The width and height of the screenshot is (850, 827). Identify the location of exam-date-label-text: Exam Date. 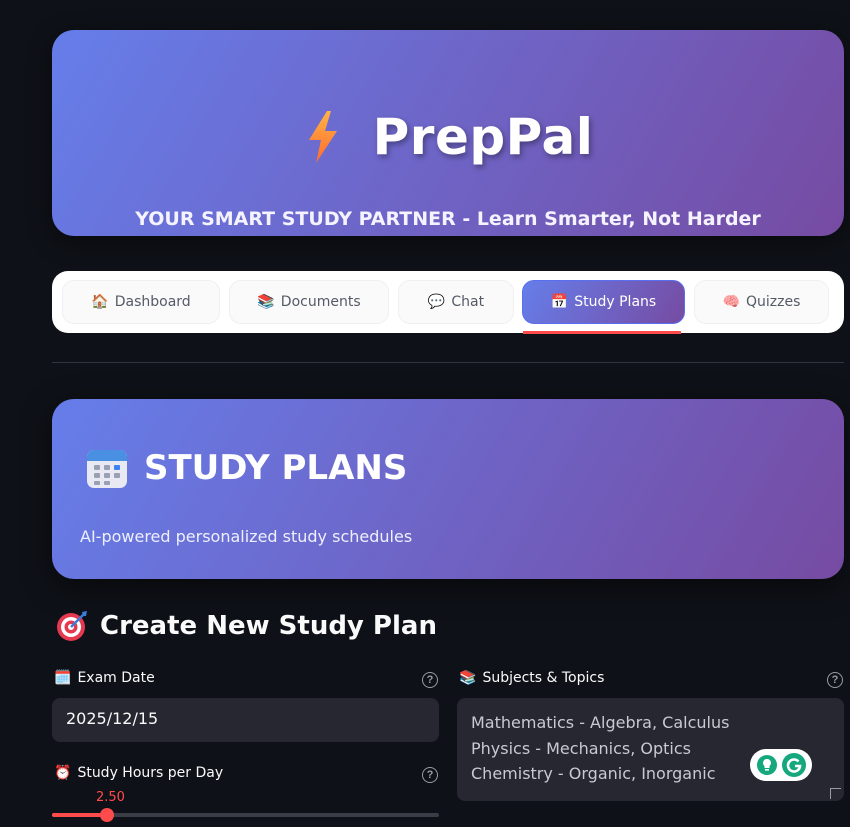
(116, 678).